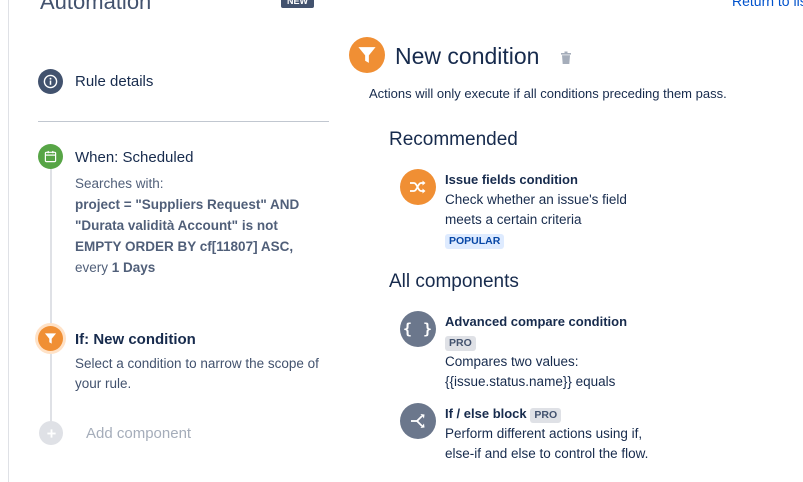 Image resolution: width=803 pixels, height=482 pixels. I want to click on rule-details-item: Rule details, so click(95, 81).